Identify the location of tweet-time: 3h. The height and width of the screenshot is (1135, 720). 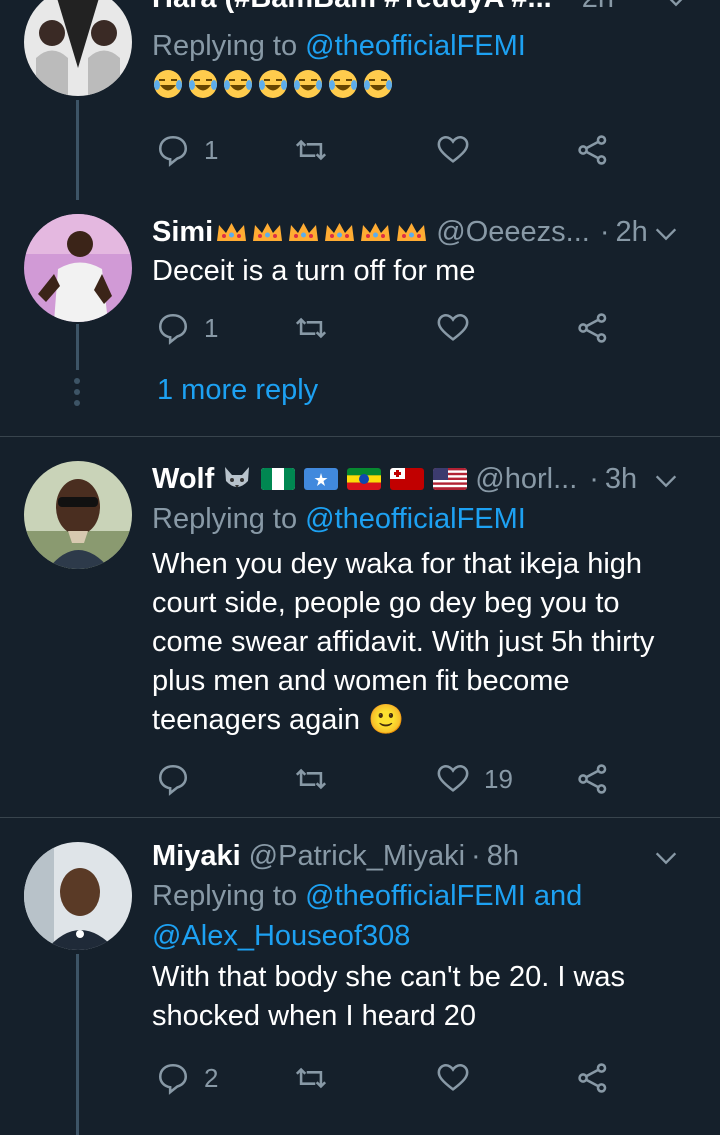
(621, 478).